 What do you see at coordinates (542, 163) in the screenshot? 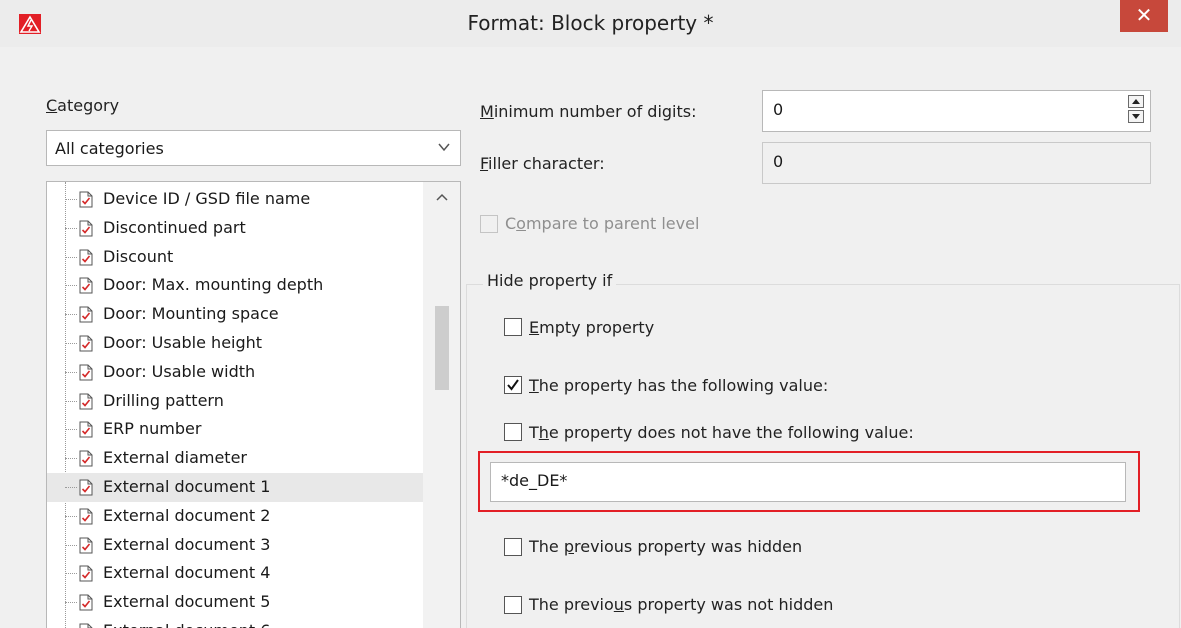
I see `filler-label: Filler character:` at bounding box center [542, 163].